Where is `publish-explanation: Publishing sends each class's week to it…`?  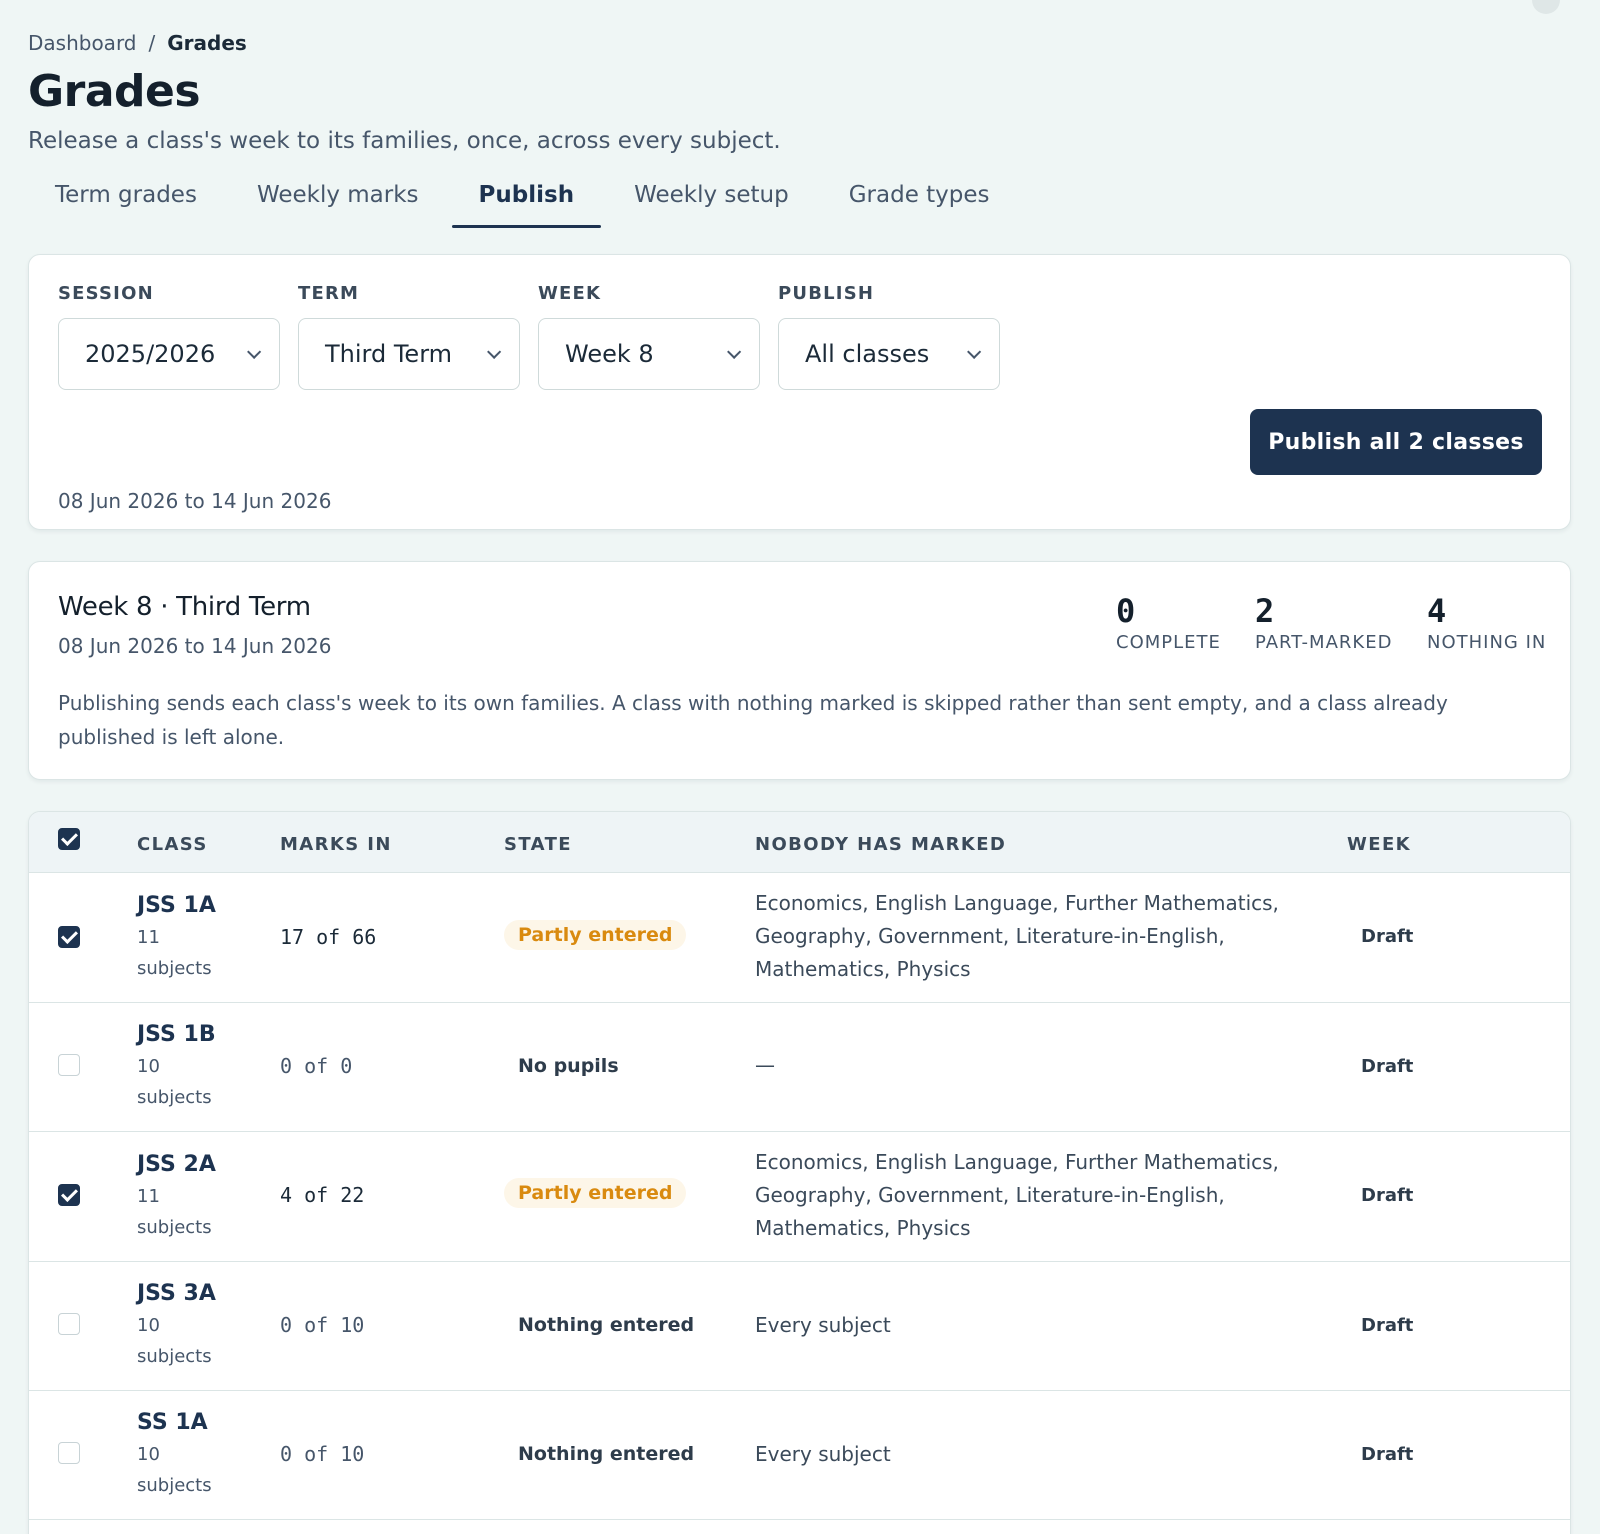
publish-explanation: Publishing sends each class's week to it… is located at coordinates (753, 720).